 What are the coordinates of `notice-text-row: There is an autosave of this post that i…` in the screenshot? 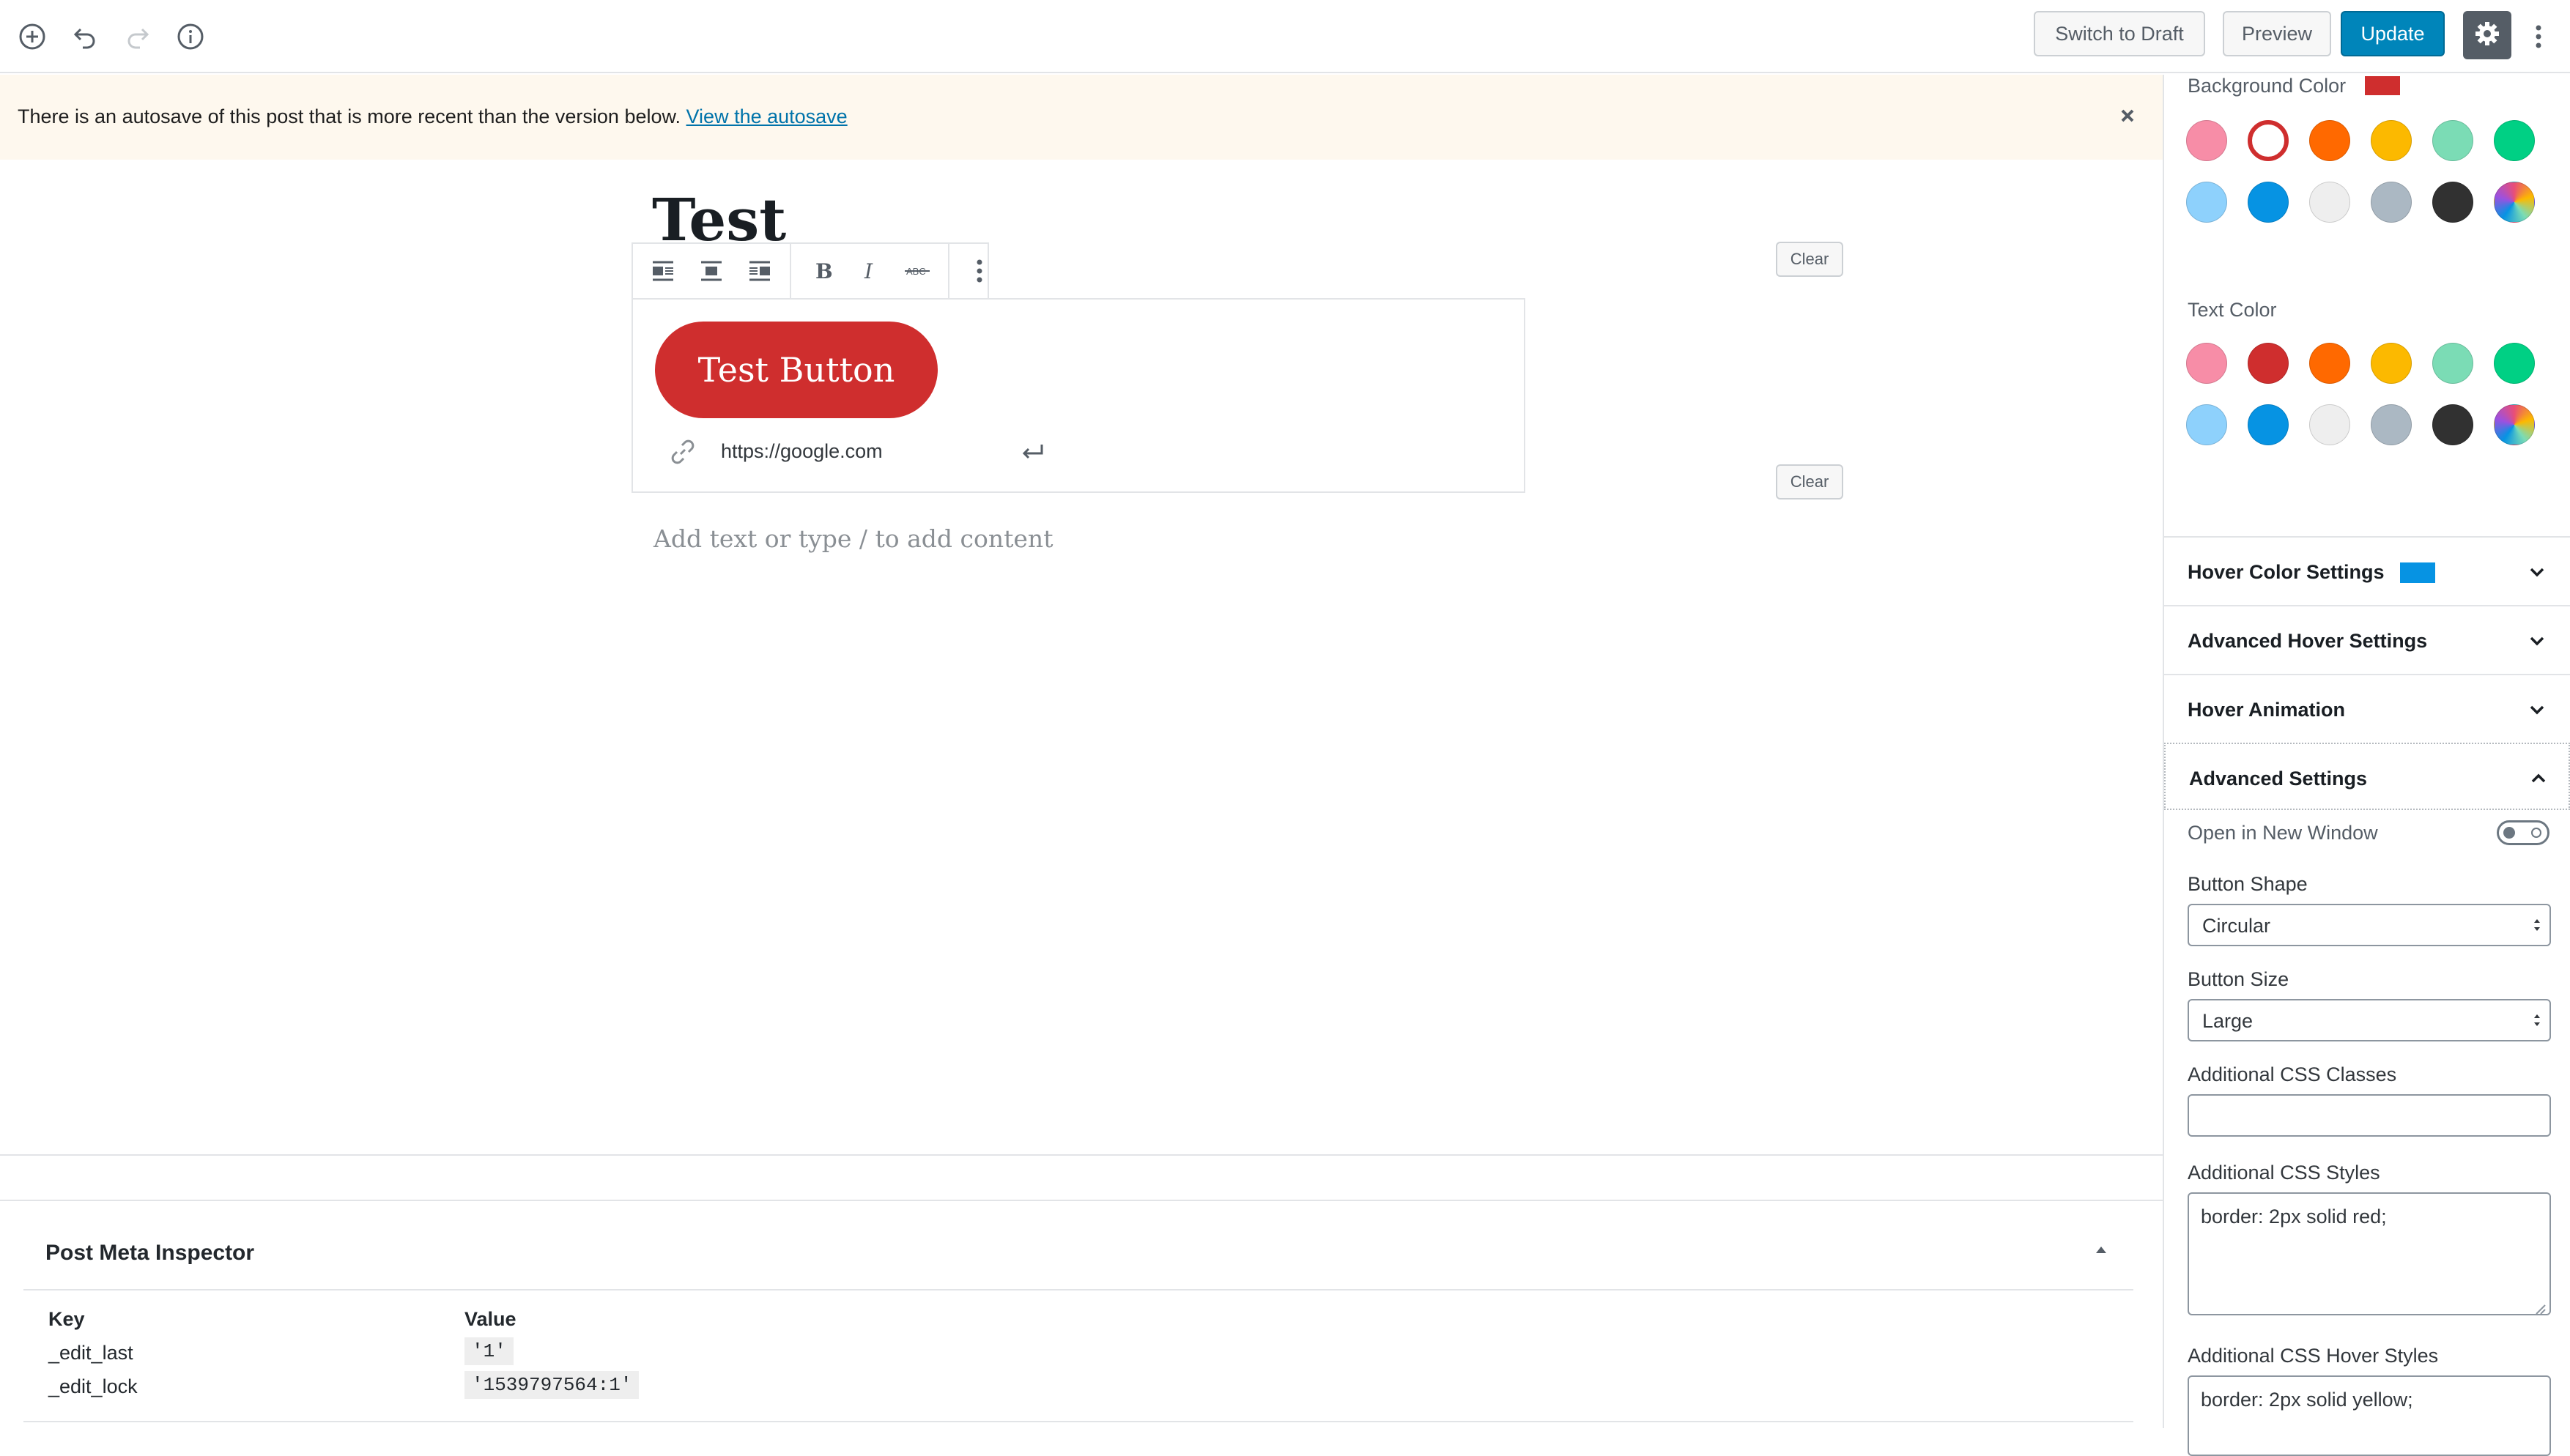 It's located at (433, 117).